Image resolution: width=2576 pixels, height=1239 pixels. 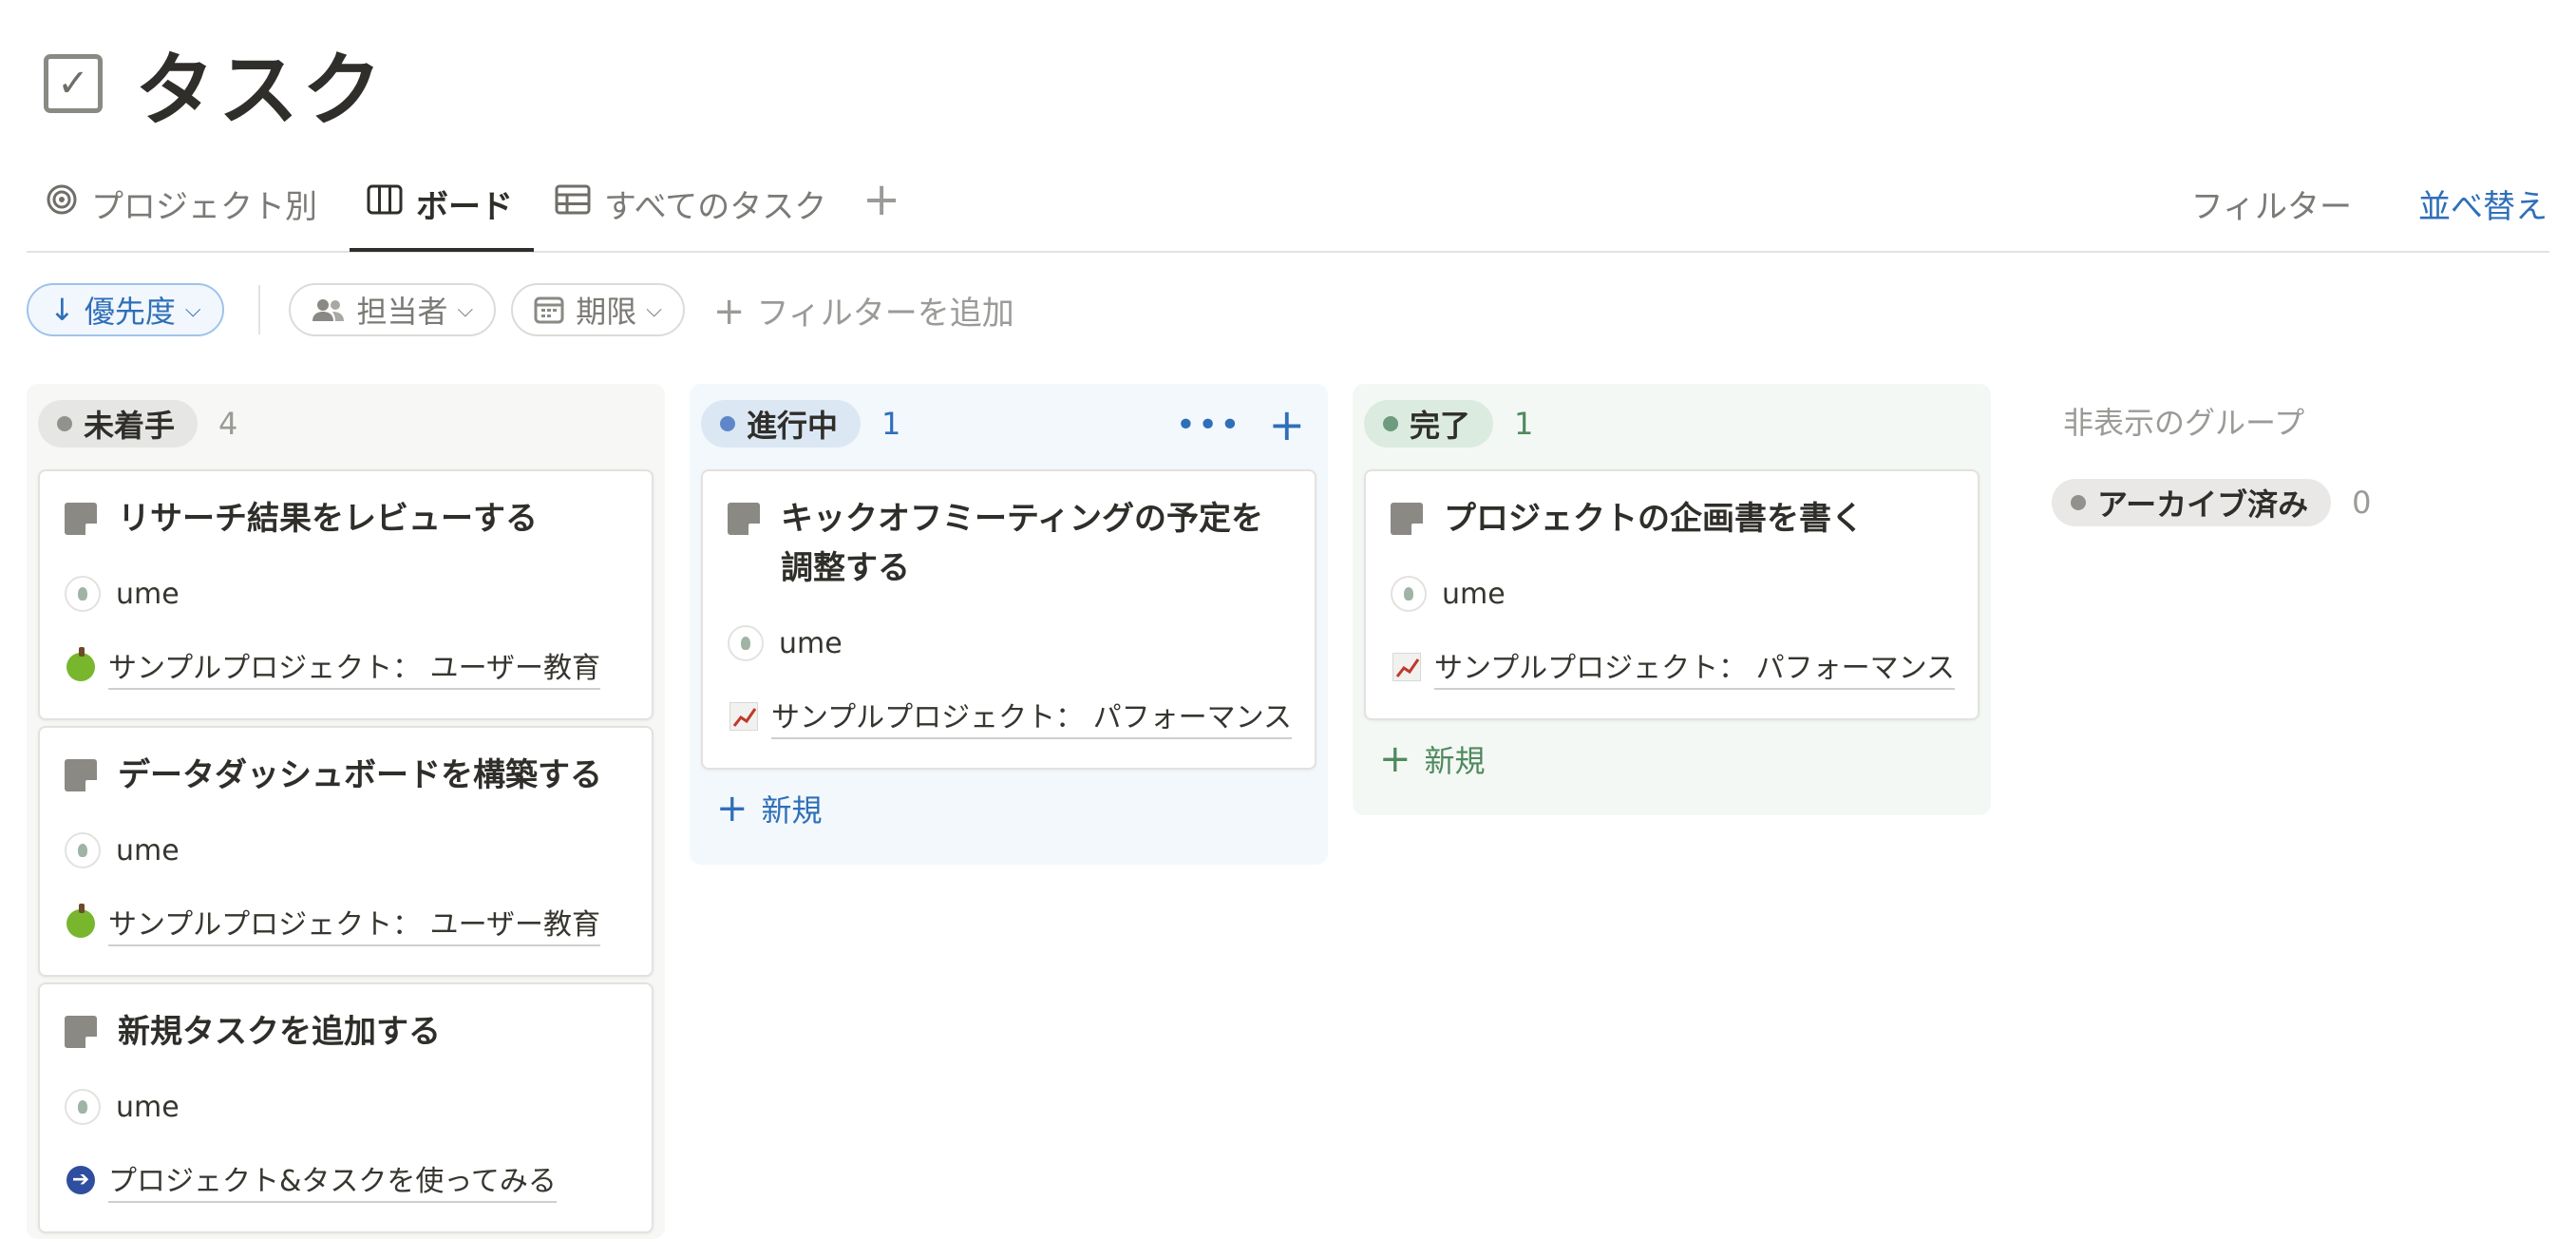 I want to click on tab-by-project: プロジェクト別, so click(x=181, y=216).